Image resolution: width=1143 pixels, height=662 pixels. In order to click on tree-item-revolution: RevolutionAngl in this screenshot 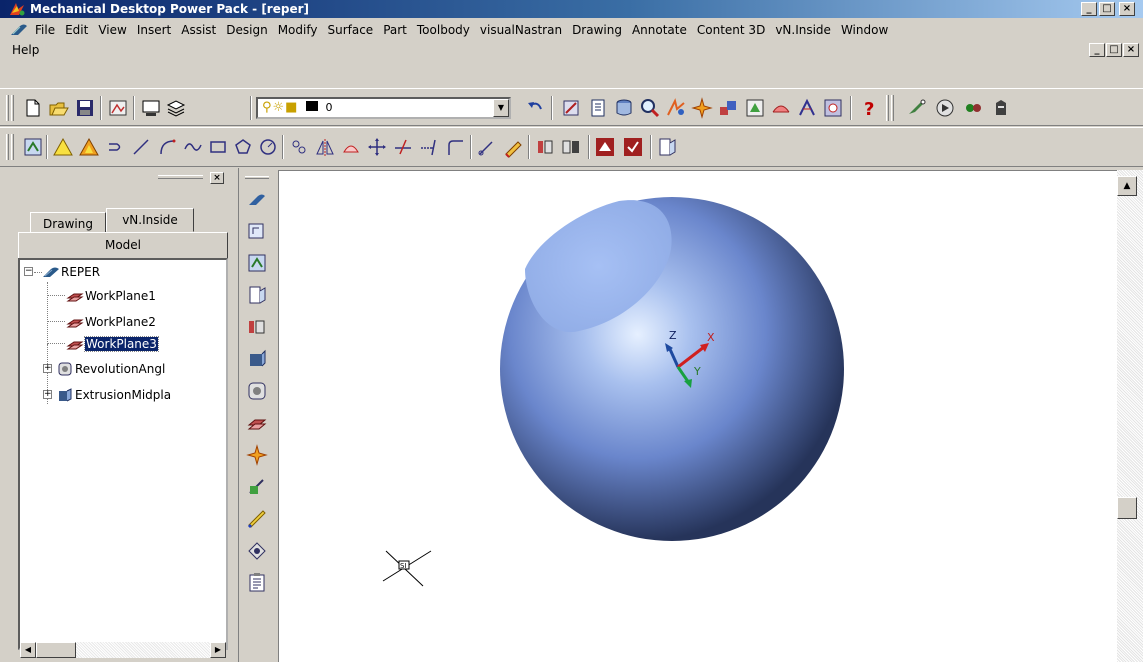, I will do `click(110, 369)`.